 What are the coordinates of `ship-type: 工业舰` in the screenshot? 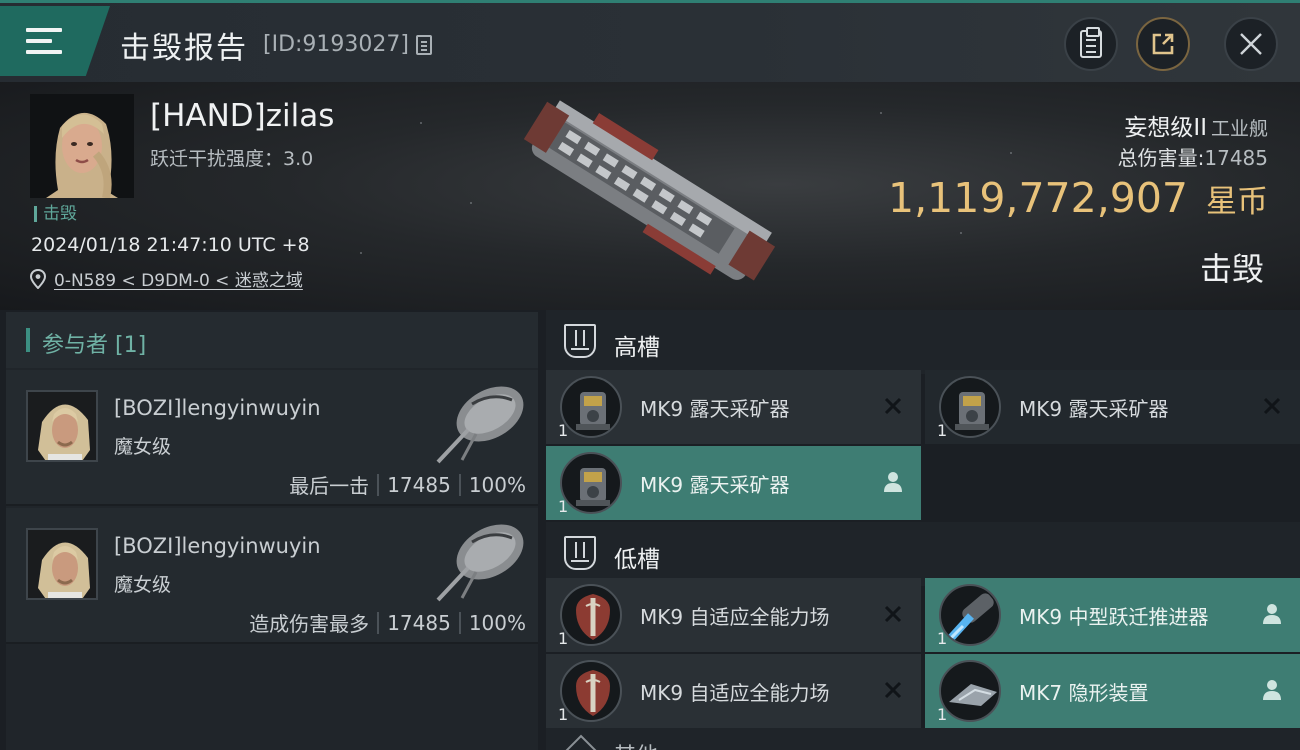 It's located at (1239, 129).